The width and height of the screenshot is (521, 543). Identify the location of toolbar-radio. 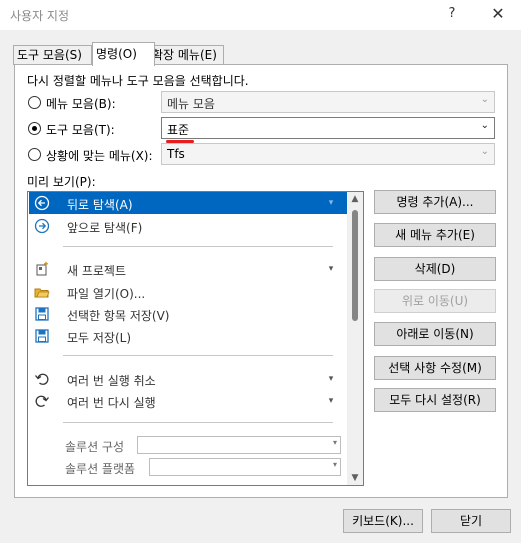
(34, 128).